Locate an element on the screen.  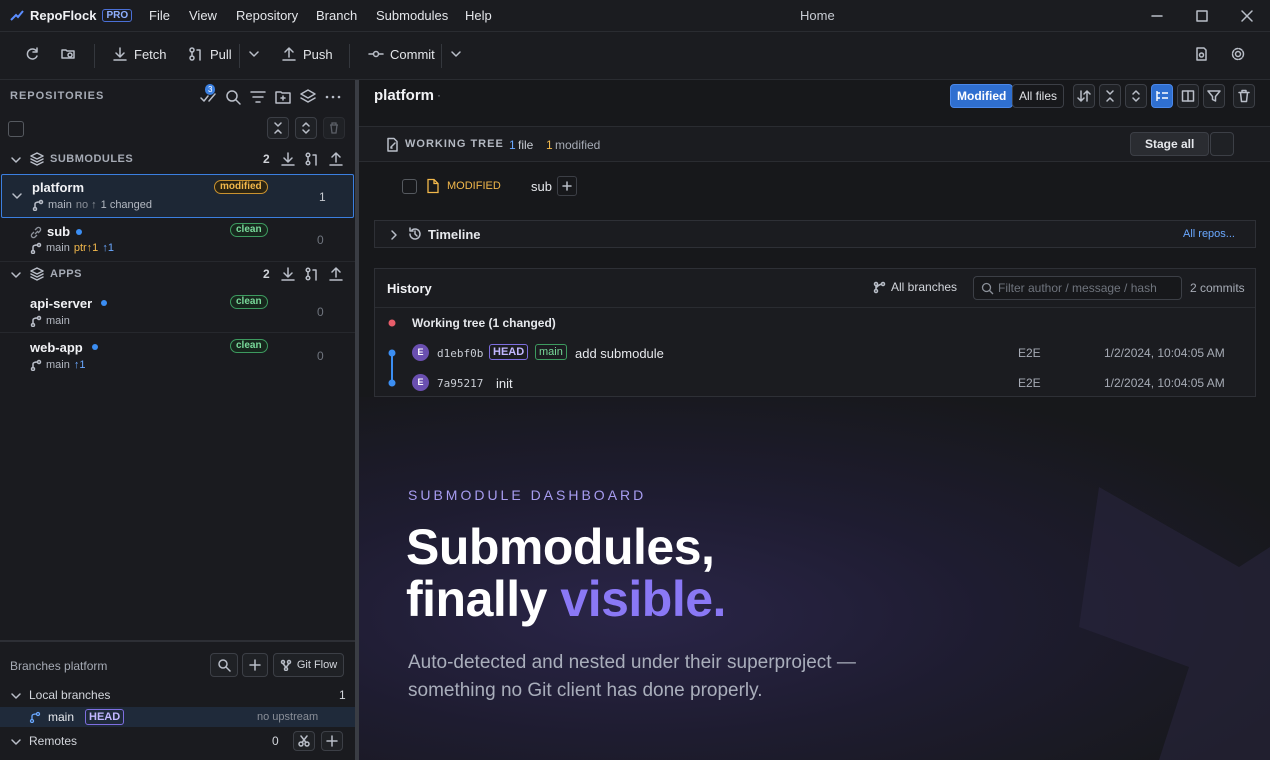
toolbar-divider is located at coordinates (441, 56).